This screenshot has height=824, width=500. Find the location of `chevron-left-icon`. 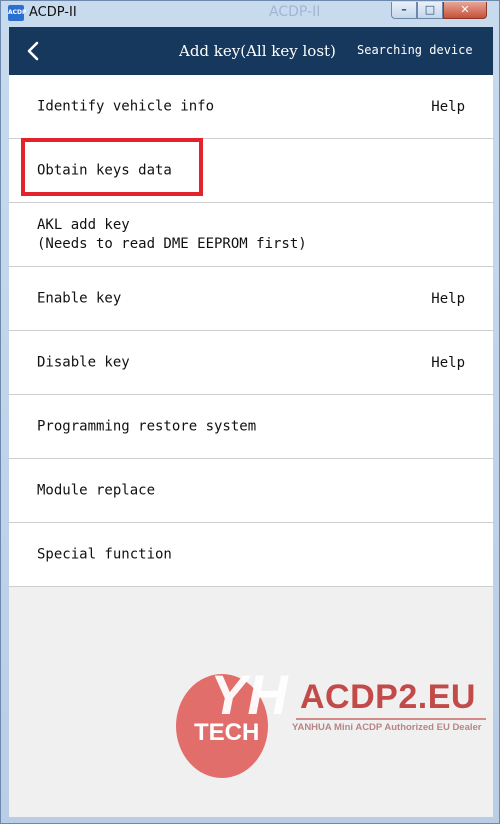

chevron-left-icon is located at coordinates (33, 51).